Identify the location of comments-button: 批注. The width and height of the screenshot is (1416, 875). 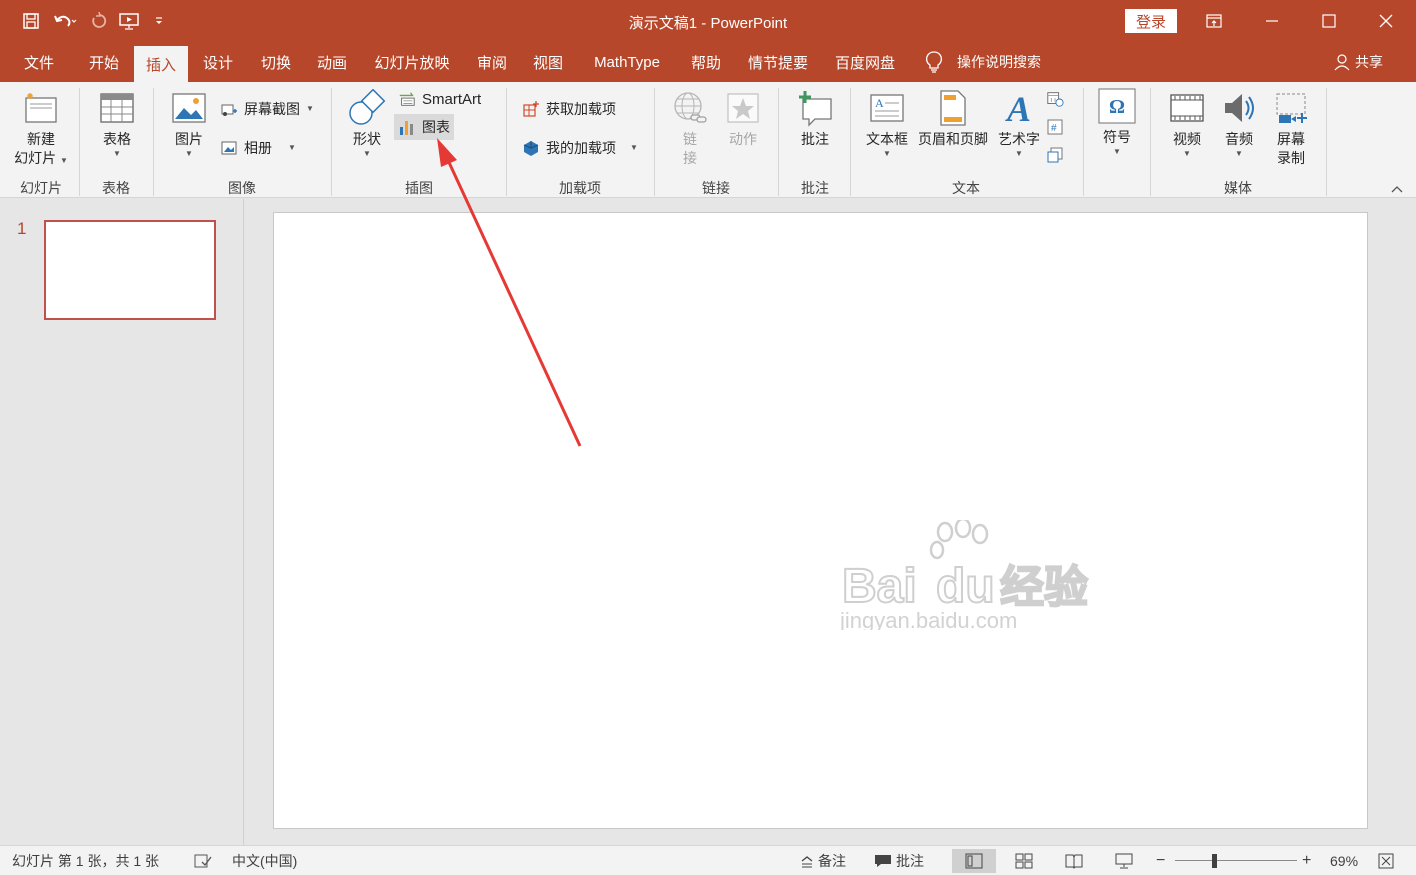
(899, 860).